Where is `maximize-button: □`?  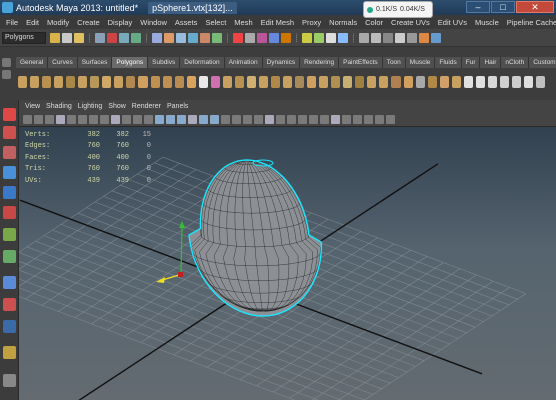 maximize-button: □ is located at coordinates (503, 7).